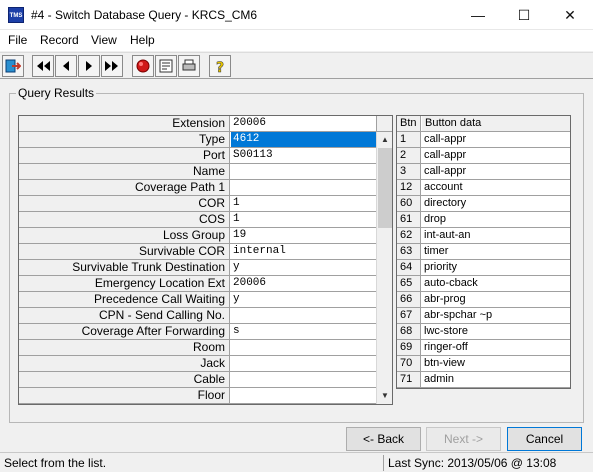  I want to click on grid-row: Survivable COR internal, so click(197, 252).